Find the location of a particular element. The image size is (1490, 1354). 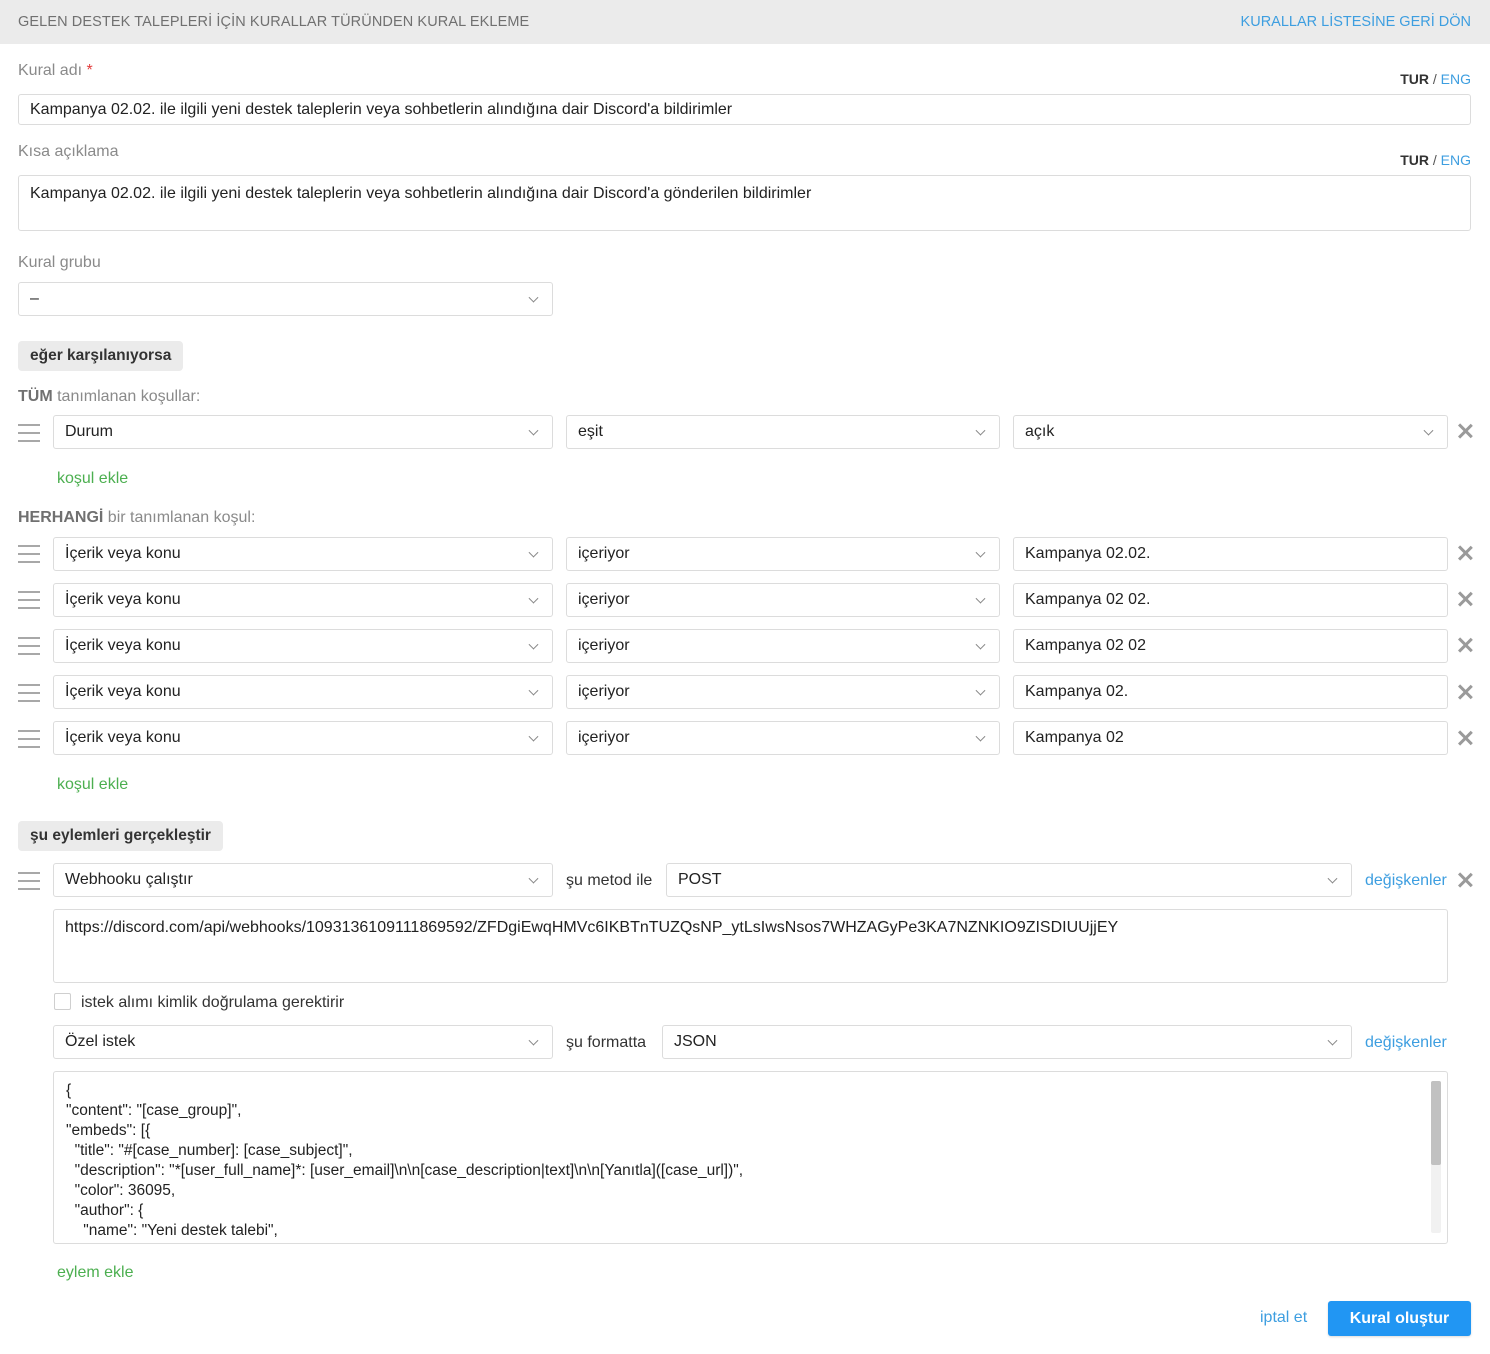

create-rule-button: Kural oluştur is located at coordinates (1399, 1318).